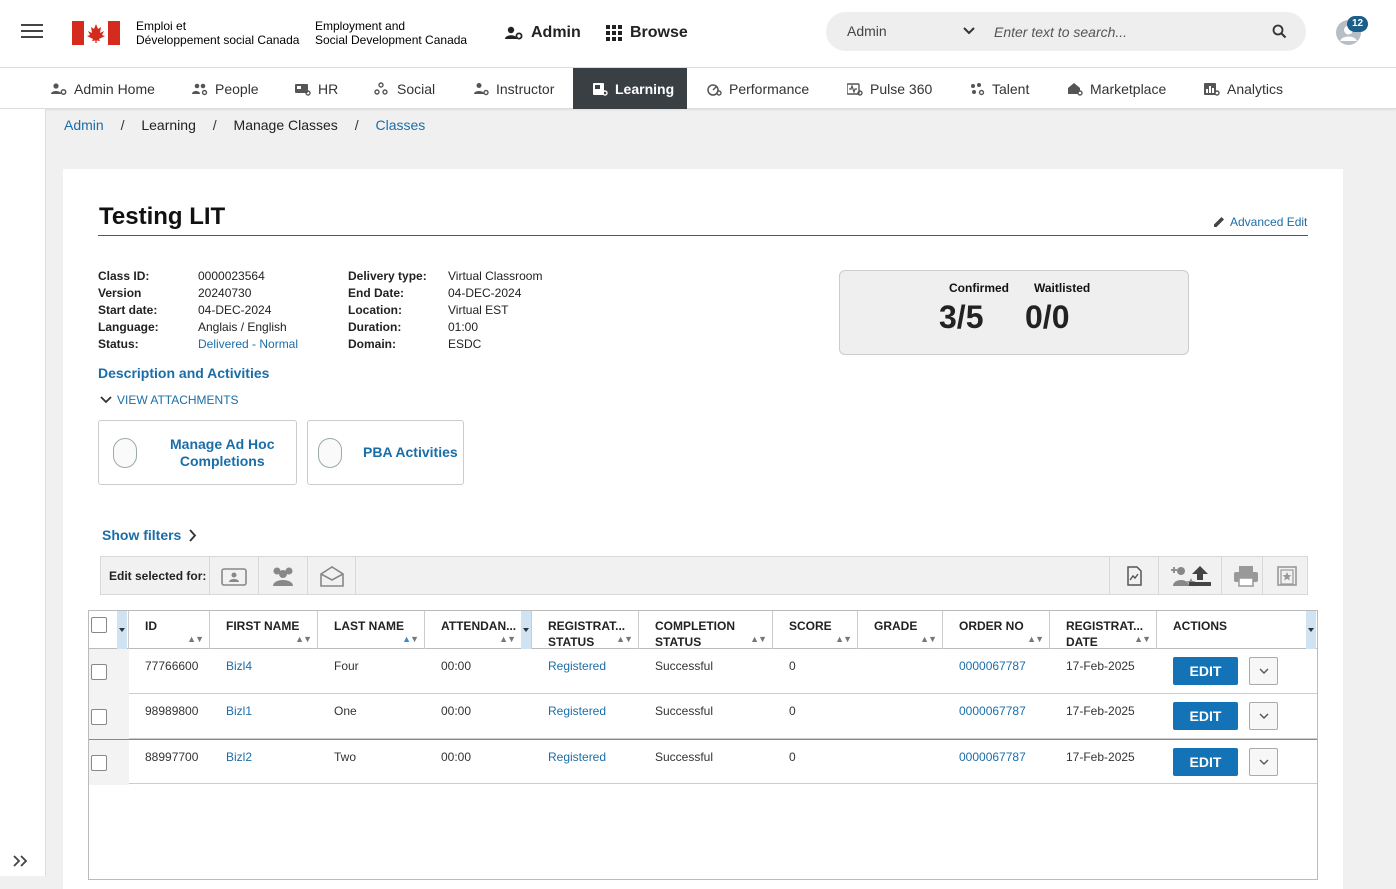 Image resolution: width=1396 pixels, height=889 pixels. Describe the element at coordinates (169, 630) in the screenshot. I see `column-header-id: ID ▲▼` at that location.